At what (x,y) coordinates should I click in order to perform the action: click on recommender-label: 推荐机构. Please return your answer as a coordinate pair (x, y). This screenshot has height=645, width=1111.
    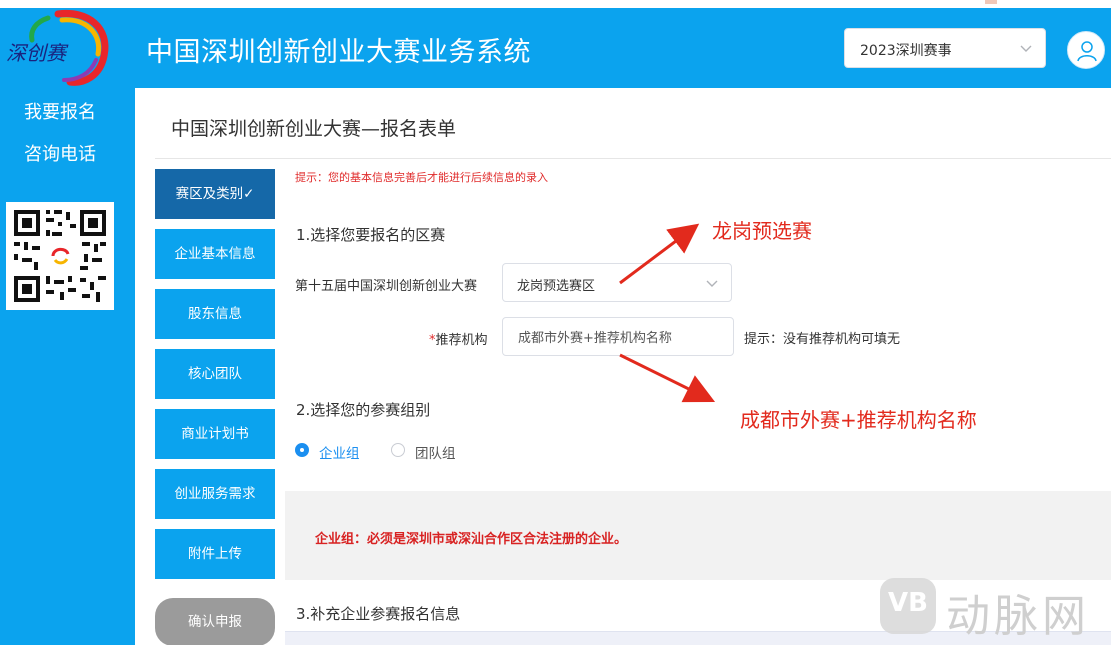
    Looking at the image, I should click on (461, 340).